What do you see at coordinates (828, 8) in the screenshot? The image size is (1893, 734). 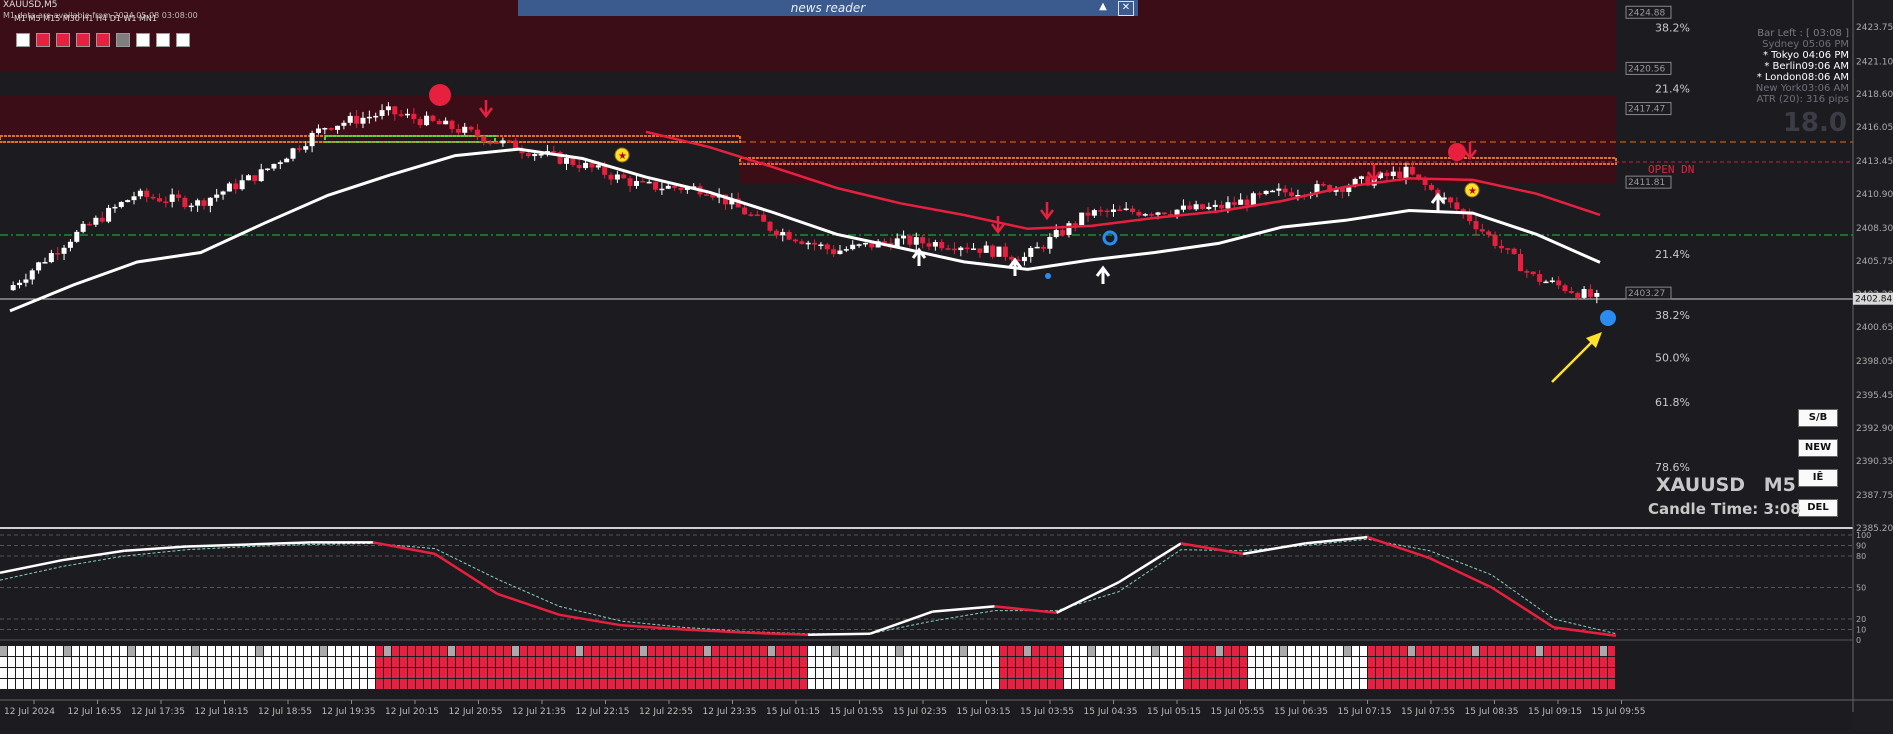 I see `news-reader-bar: news reader ▲ ✕` at bounding box center [828, 8].